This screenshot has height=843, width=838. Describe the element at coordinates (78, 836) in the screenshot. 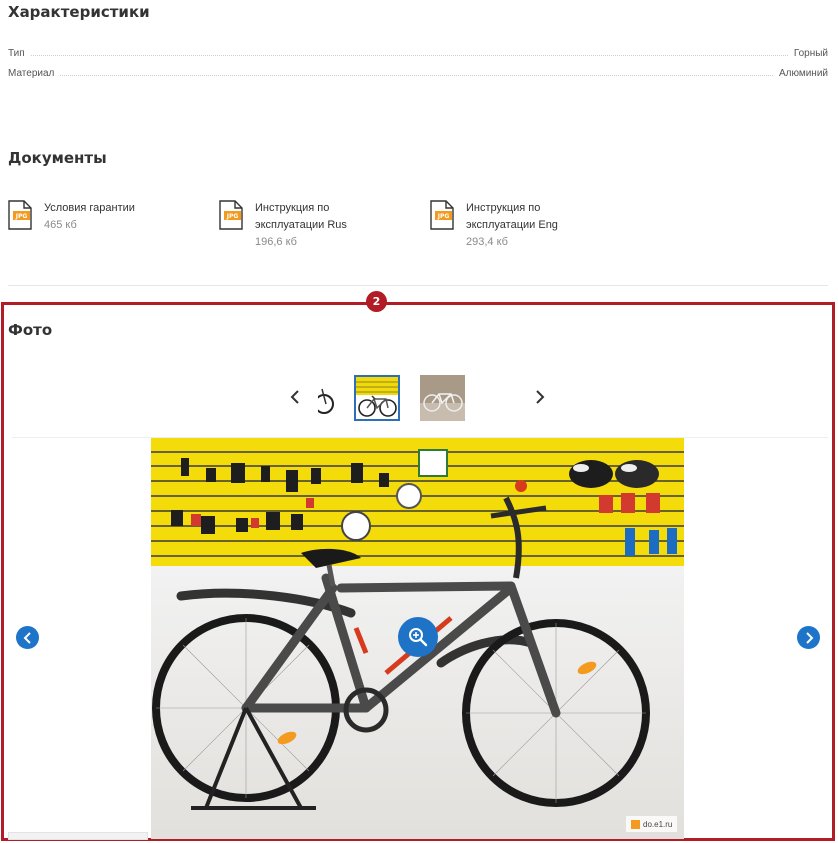

I see `bottom-tab-fragment` at that location.